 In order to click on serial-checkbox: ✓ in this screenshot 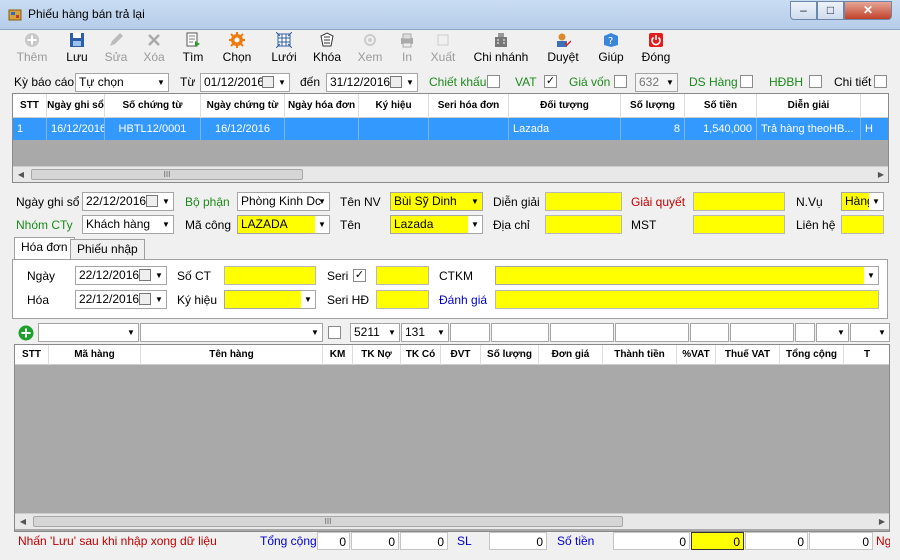, I will do `click(359, 275)`.